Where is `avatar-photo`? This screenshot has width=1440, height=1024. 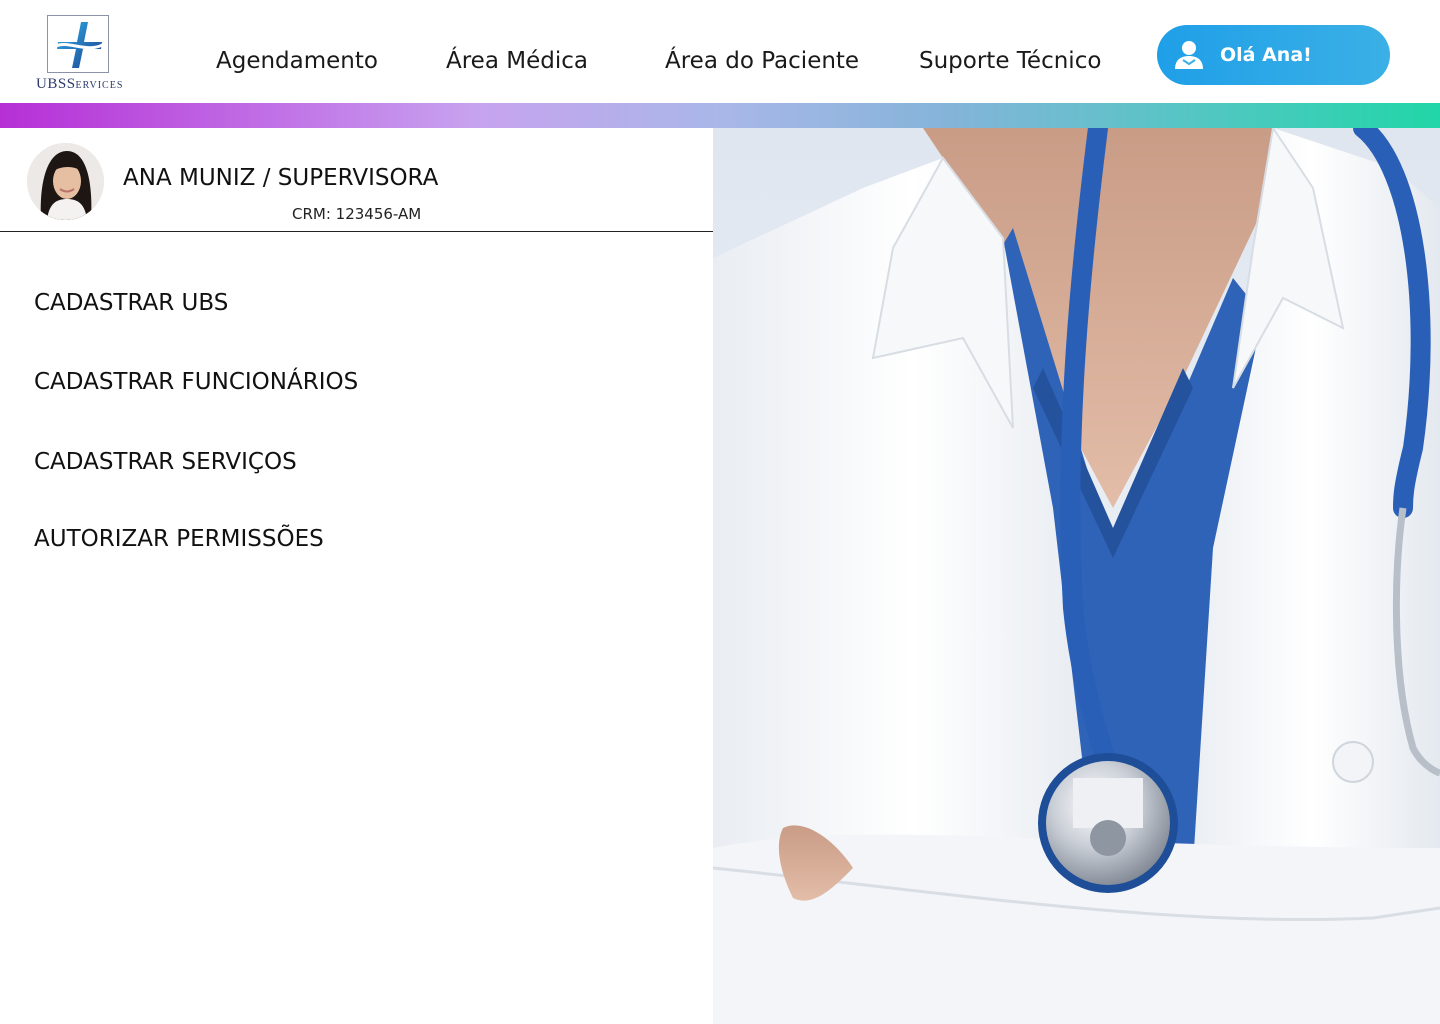 avatar-photo is located at coordinates (65, 181).